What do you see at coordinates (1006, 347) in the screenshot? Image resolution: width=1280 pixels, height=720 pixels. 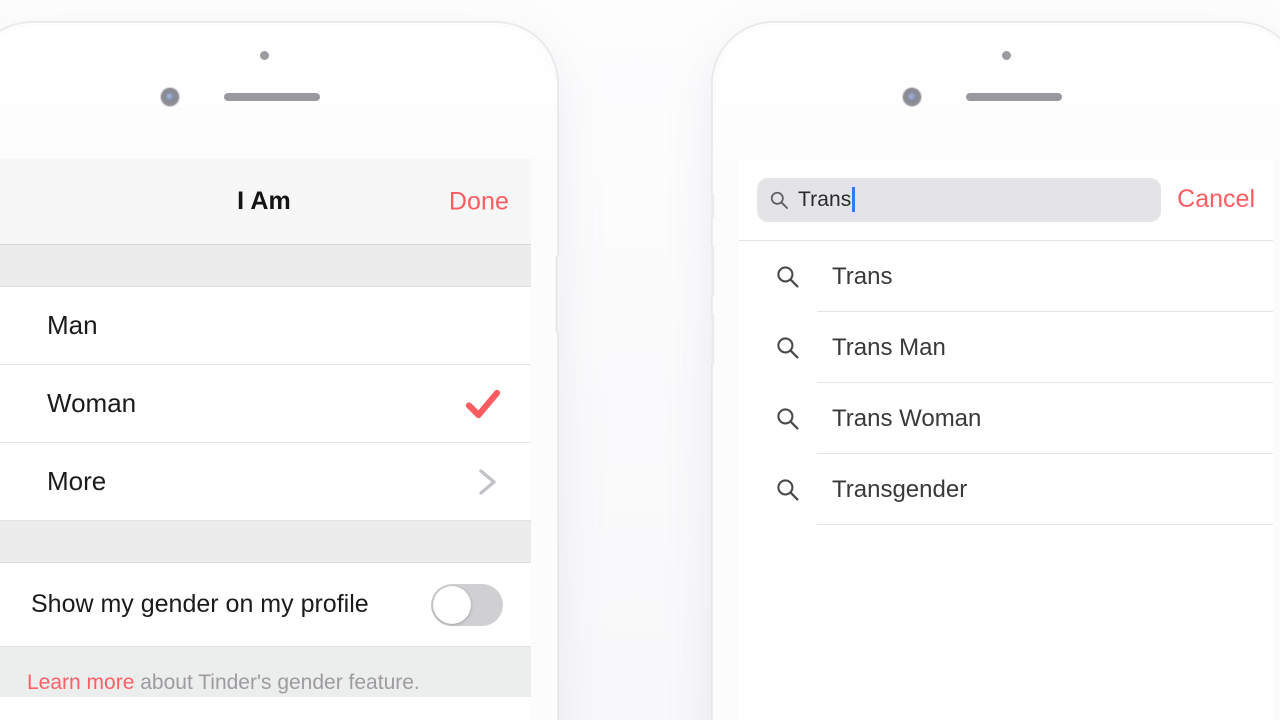 I see `search-result-row: Trans Man` at bounding box center [1006, 347].